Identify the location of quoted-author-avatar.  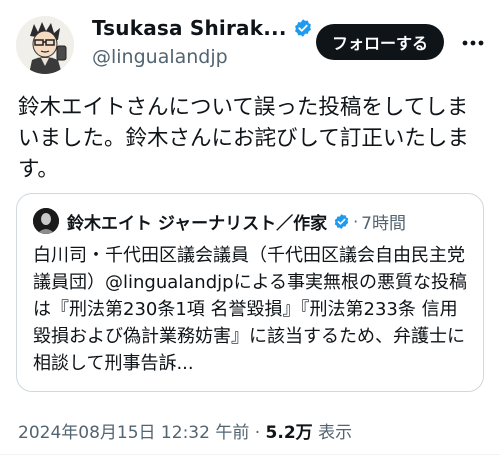
(46, 221).